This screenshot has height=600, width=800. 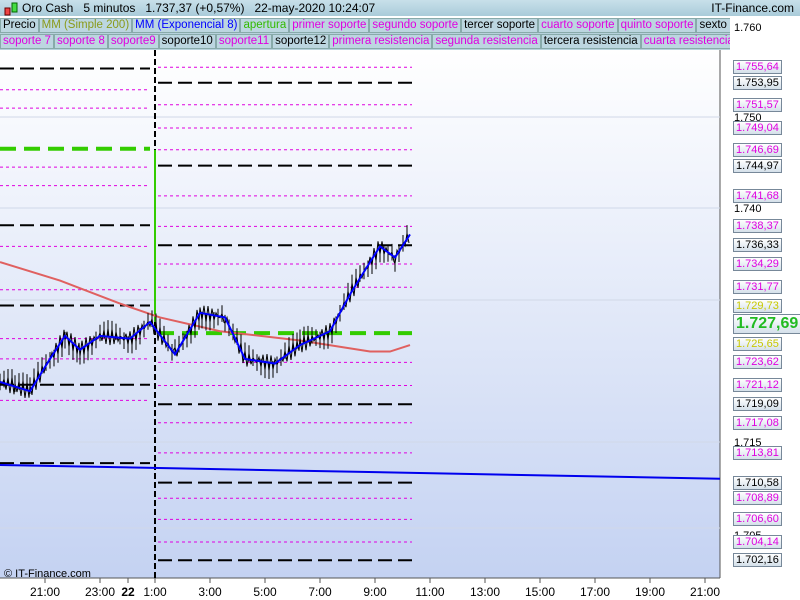 I want to click on price-level-label: 1.723,62, so click(x=757, y=362).